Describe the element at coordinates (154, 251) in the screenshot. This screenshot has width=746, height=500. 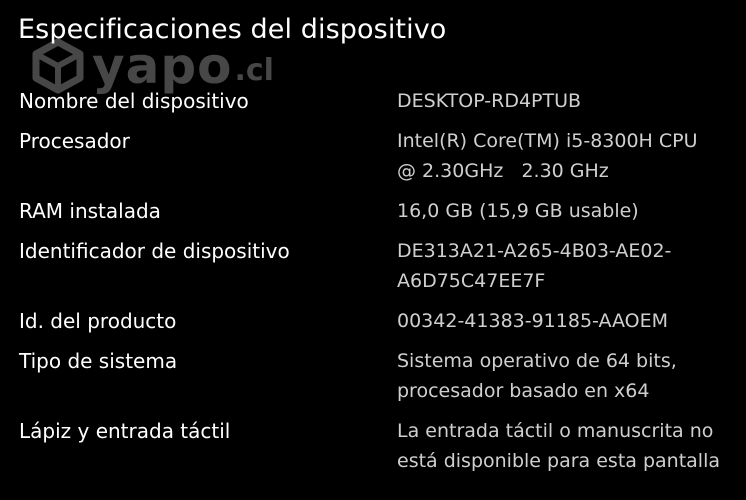
I see `spec-label: Identificador de dispositivo` at that location.